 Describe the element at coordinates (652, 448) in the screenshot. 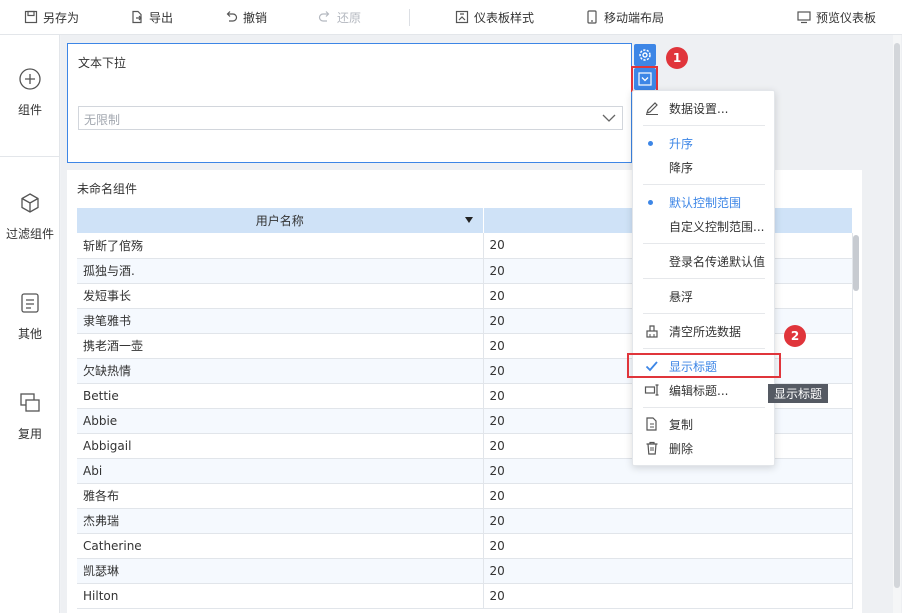

I see `trash-icon` at that location.